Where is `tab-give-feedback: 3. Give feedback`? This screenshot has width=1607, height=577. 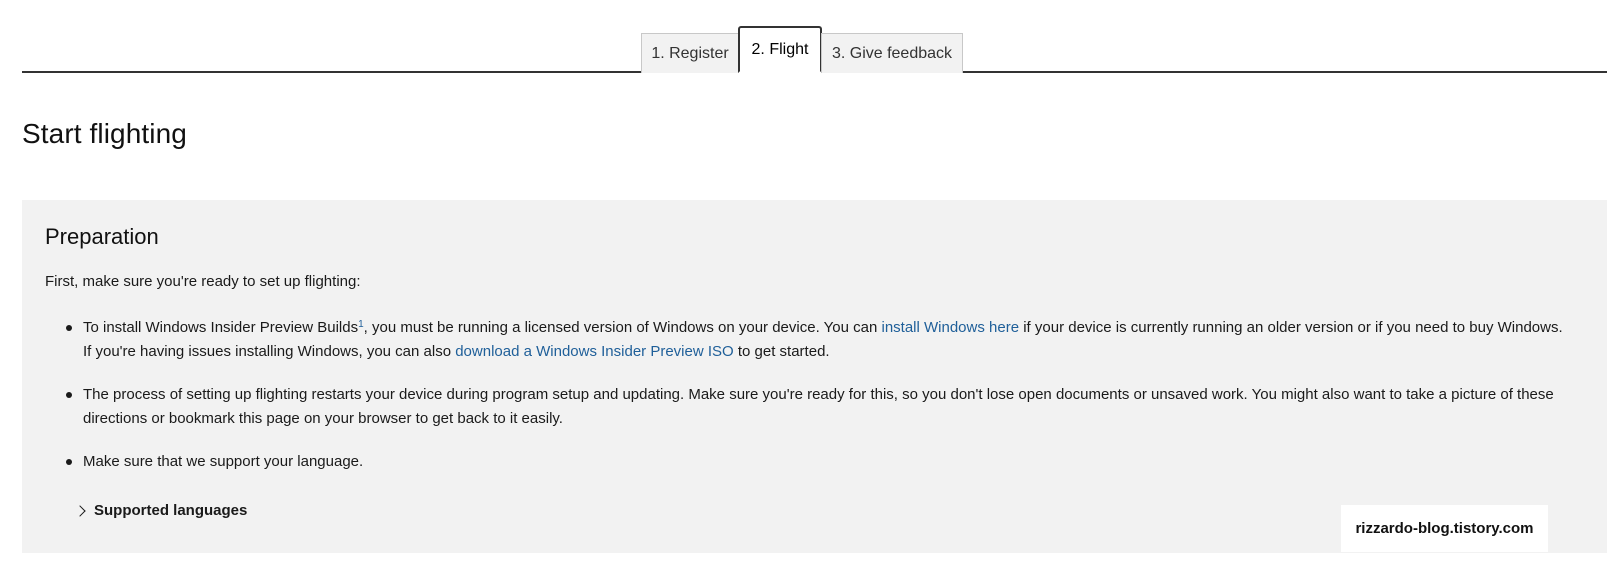 tab-give-feedback: 3. Give feedback is located at coordinates (892, 53).